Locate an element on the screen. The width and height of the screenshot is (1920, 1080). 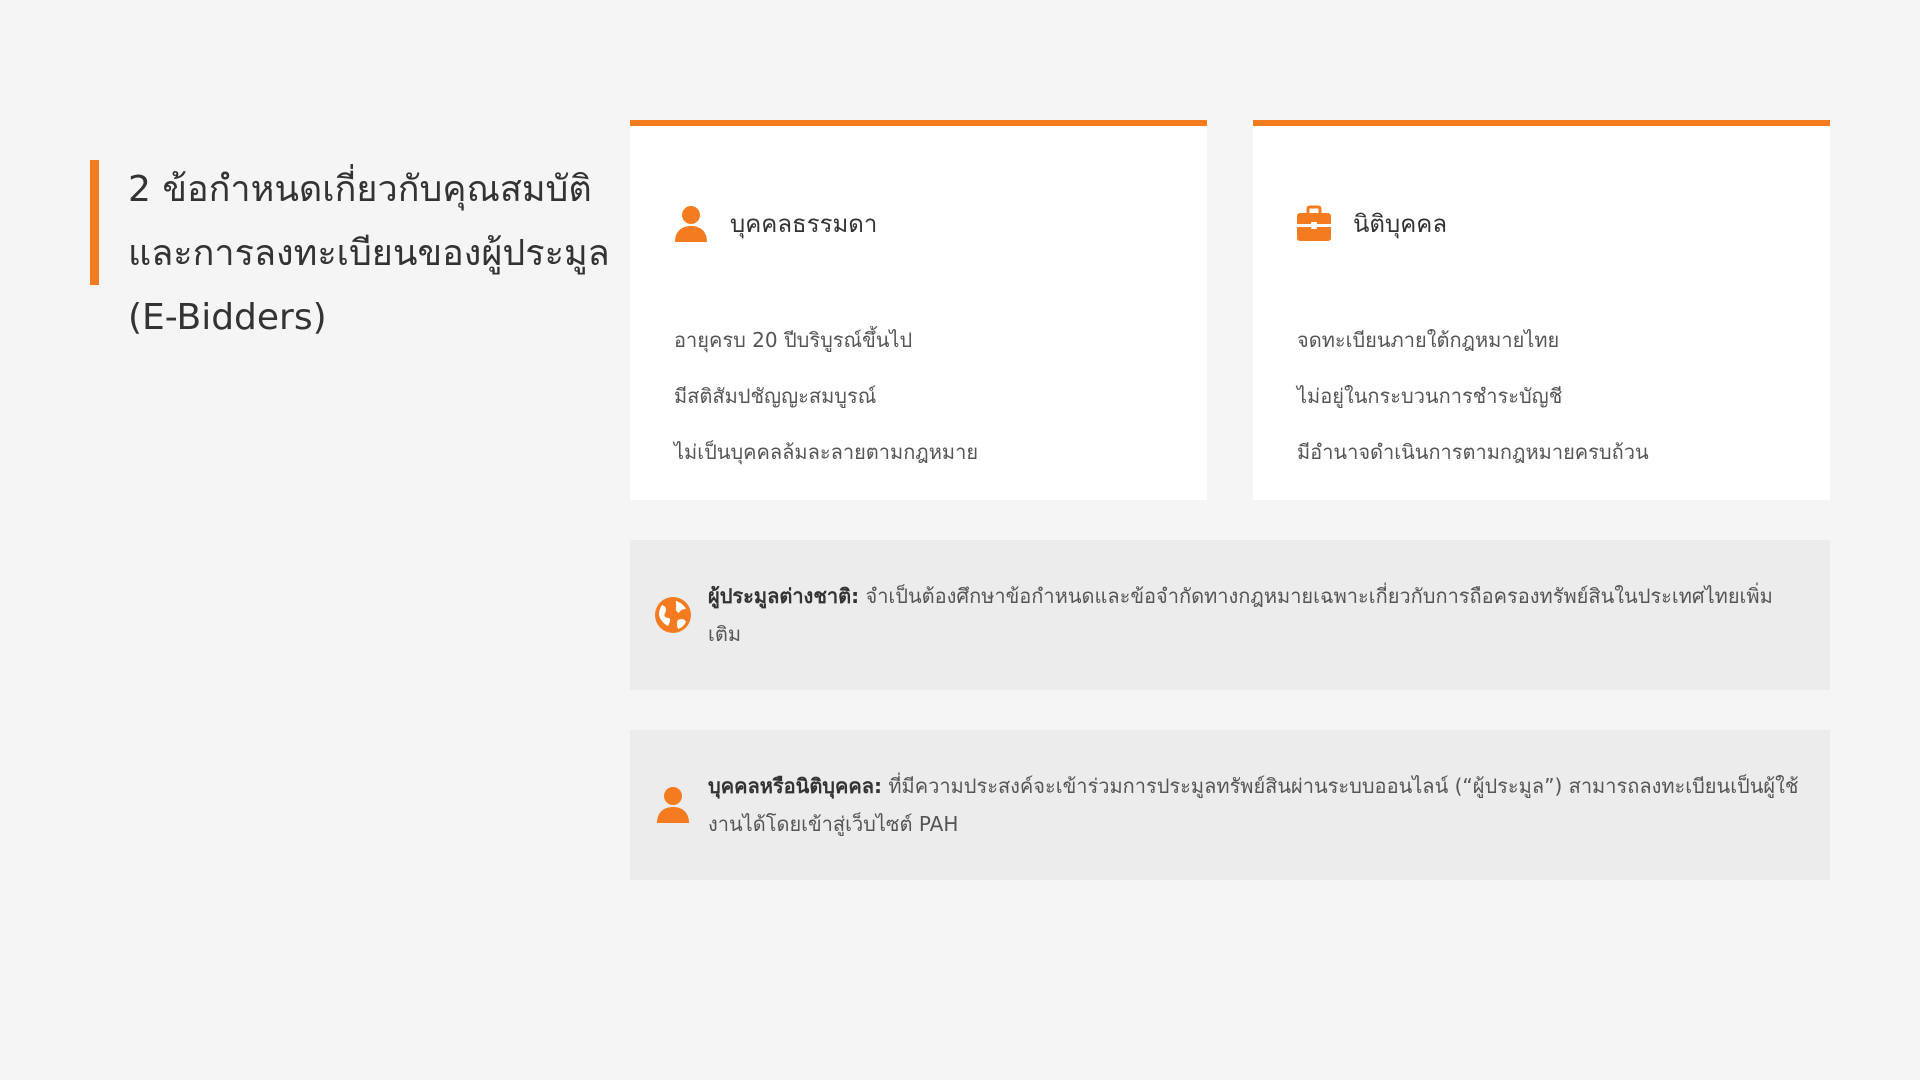
list-item: ไม่เป็นบุคคลล้มละลายตามกฎหมาย is located at coordinates (826, 452).